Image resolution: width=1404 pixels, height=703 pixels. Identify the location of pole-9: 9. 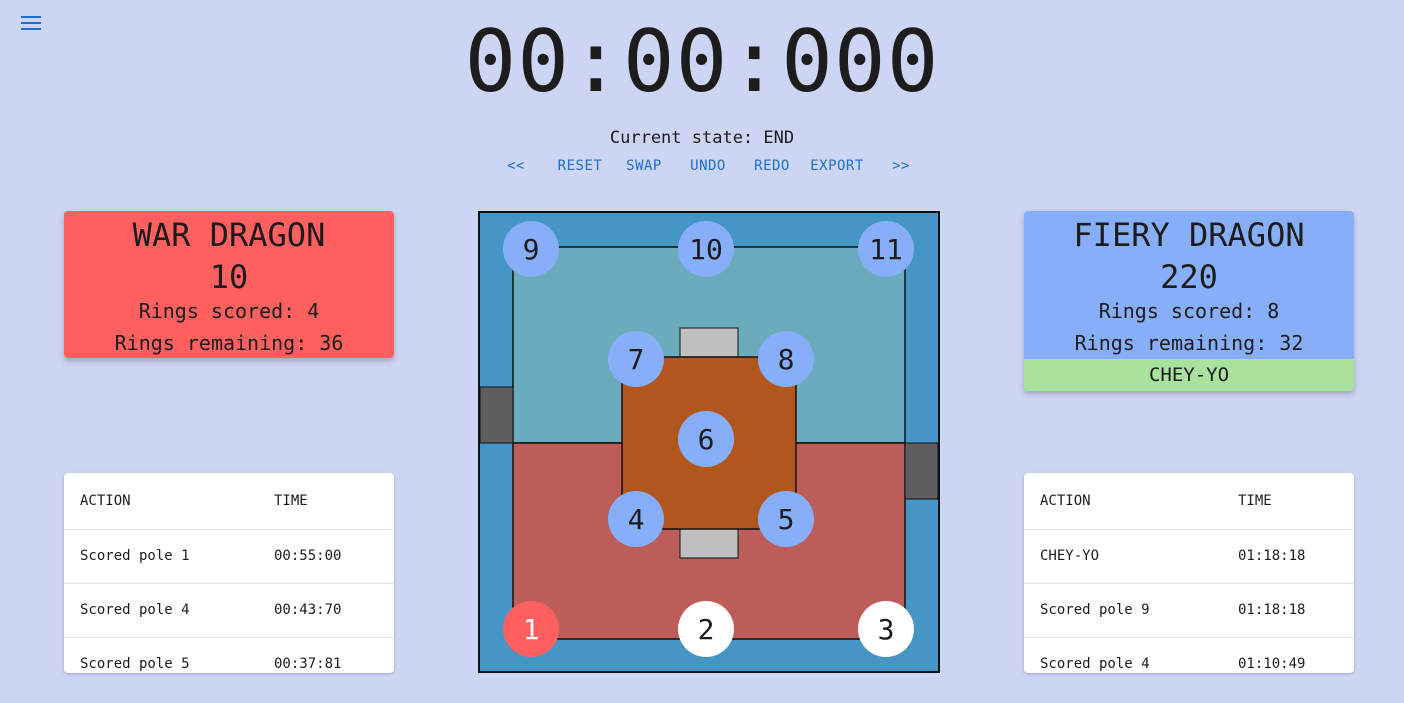
(531, 249).